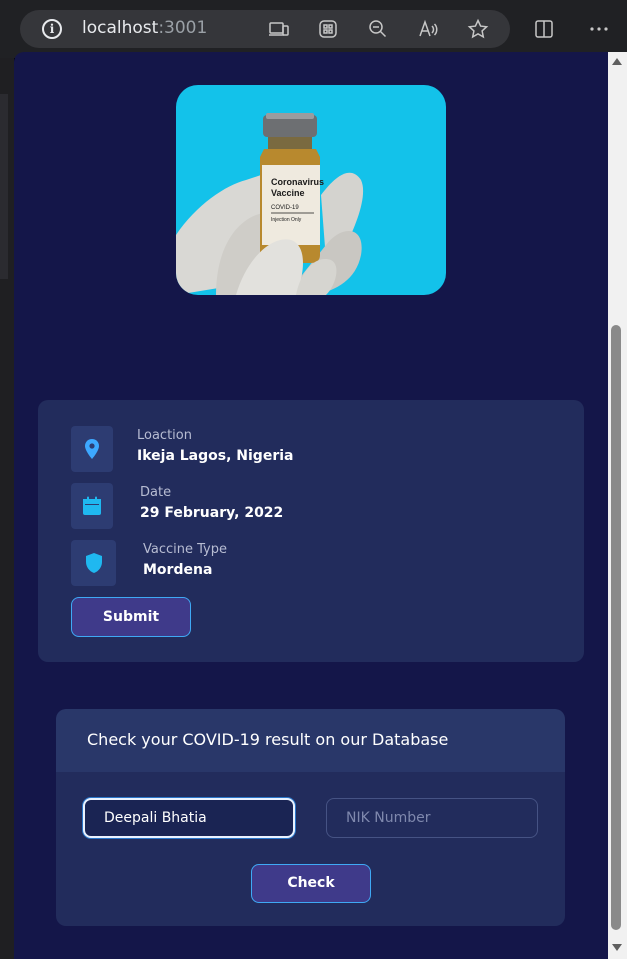  I want to click on vaccine-type-label: Vaccine Type, so click(185, 549).